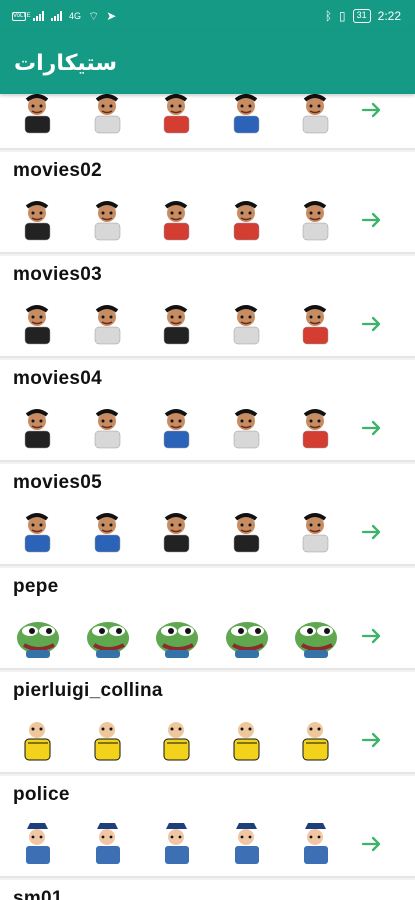  What do you see at coordinates (88, 690) in the screenshot?
I see `pack-title: pierluigi_collina` at bounding box center [88, 690].